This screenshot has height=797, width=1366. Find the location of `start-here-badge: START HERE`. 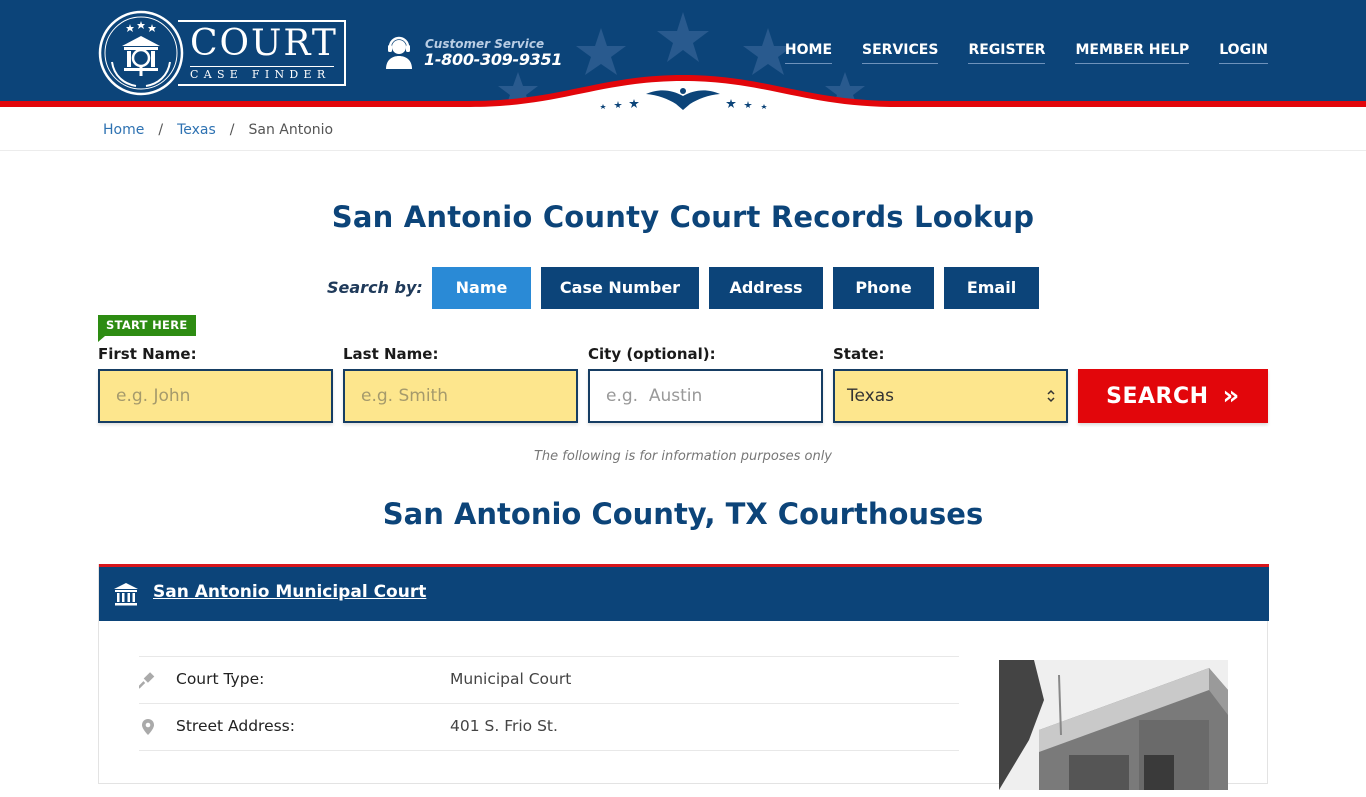

start-here-badge: START HERE is located at coordinates (147, 328).